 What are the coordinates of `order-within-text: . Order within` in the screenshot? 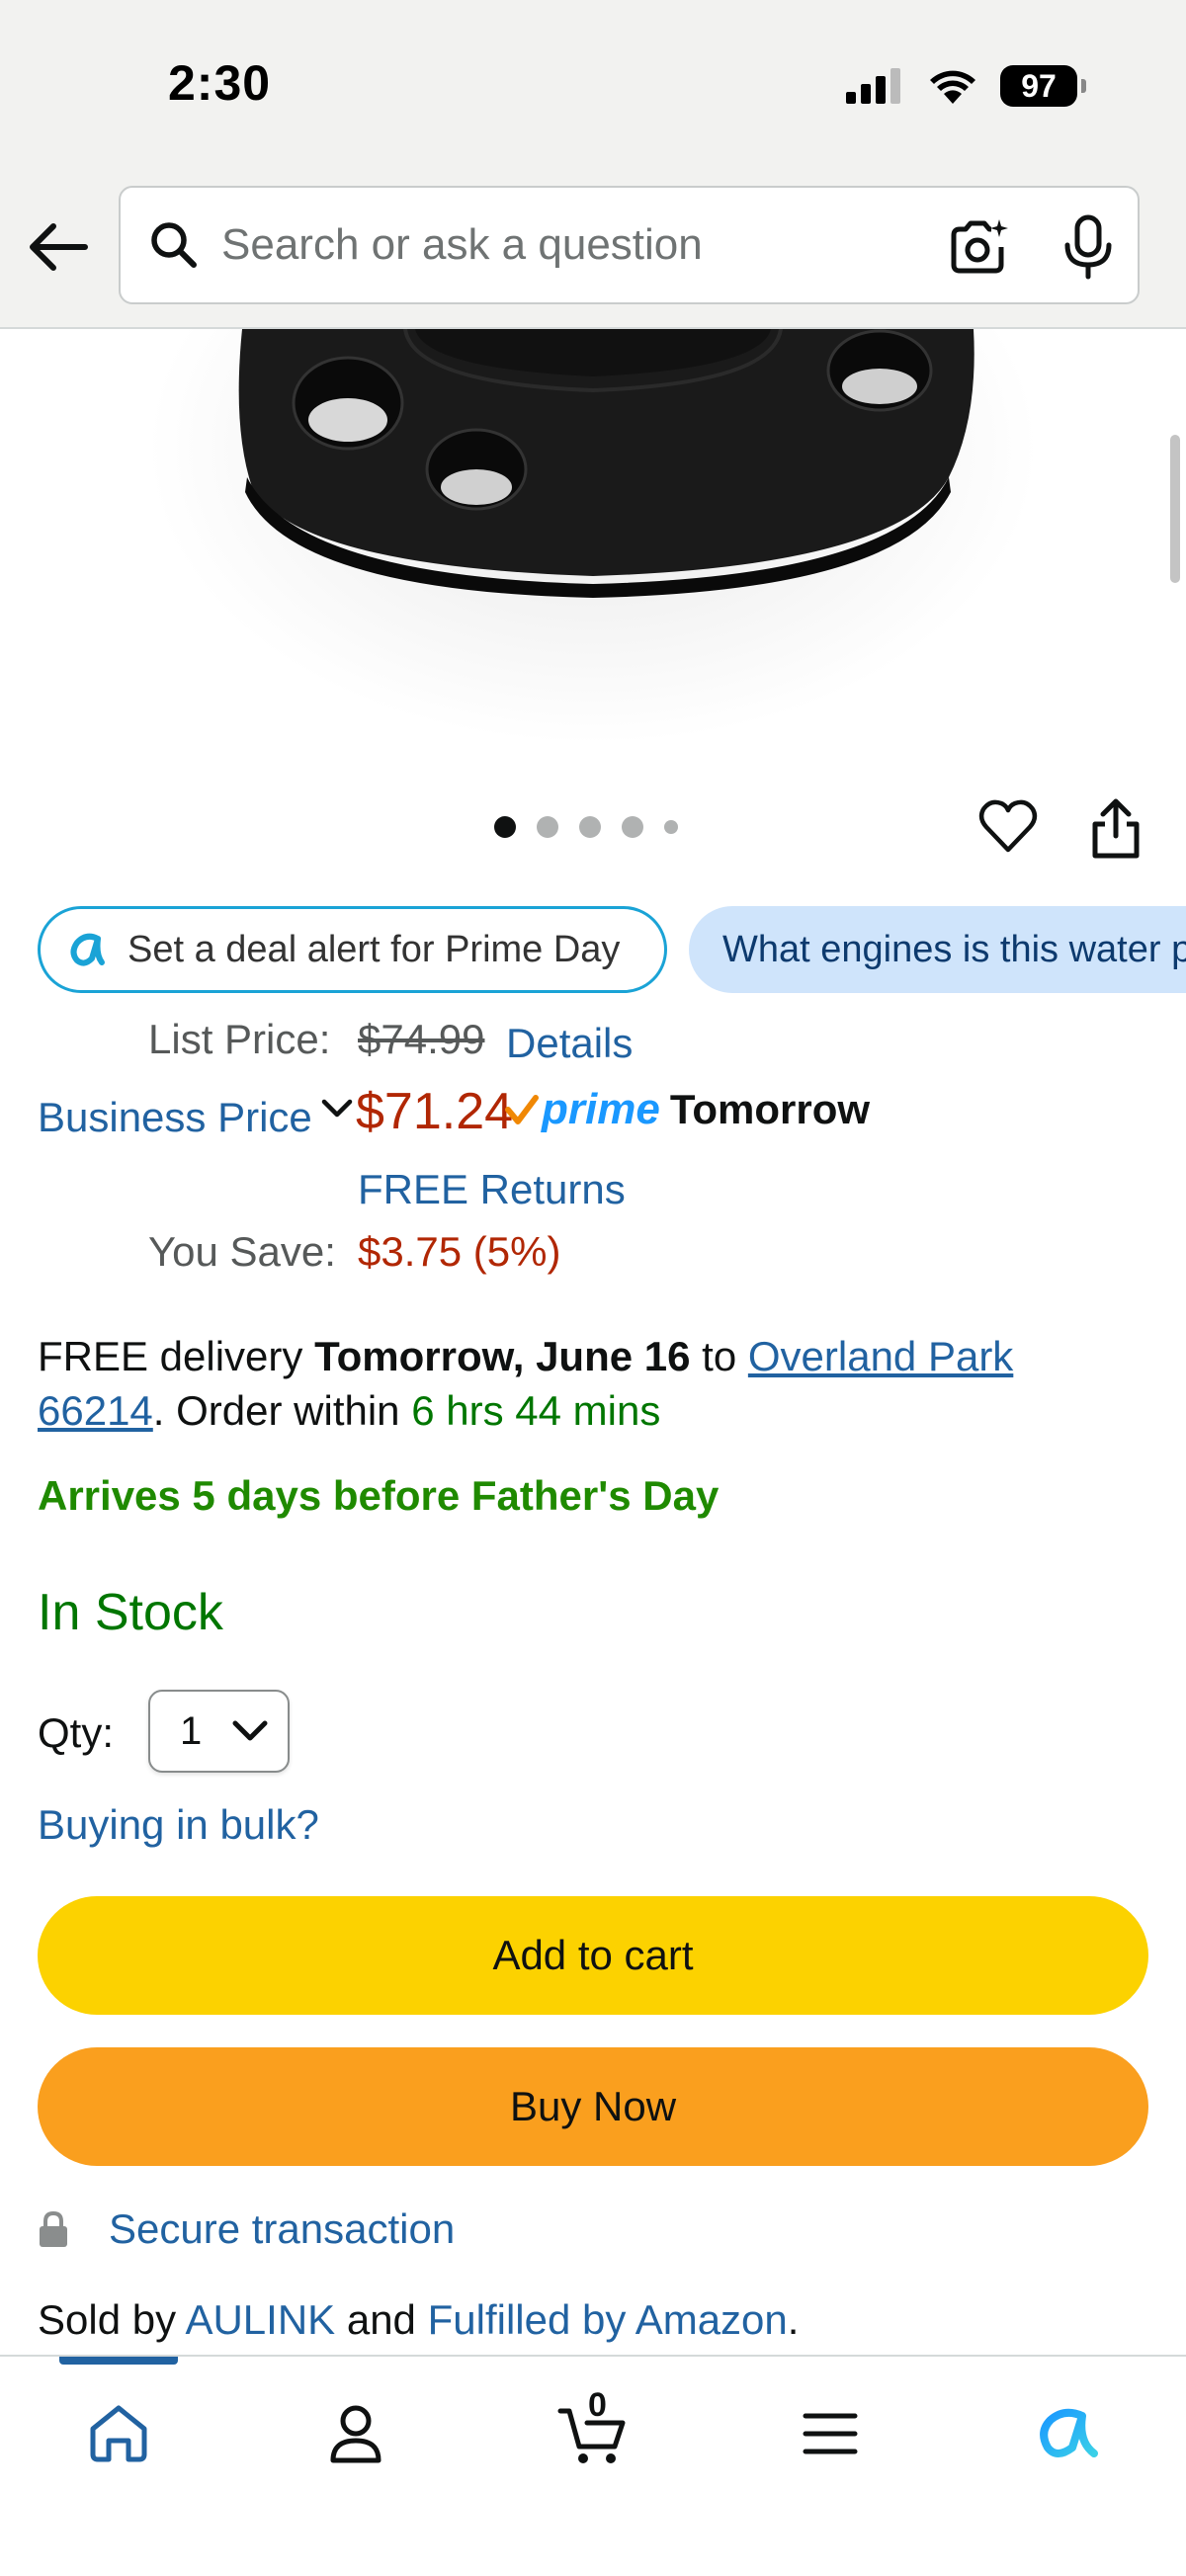 It's located at (282, 1410).